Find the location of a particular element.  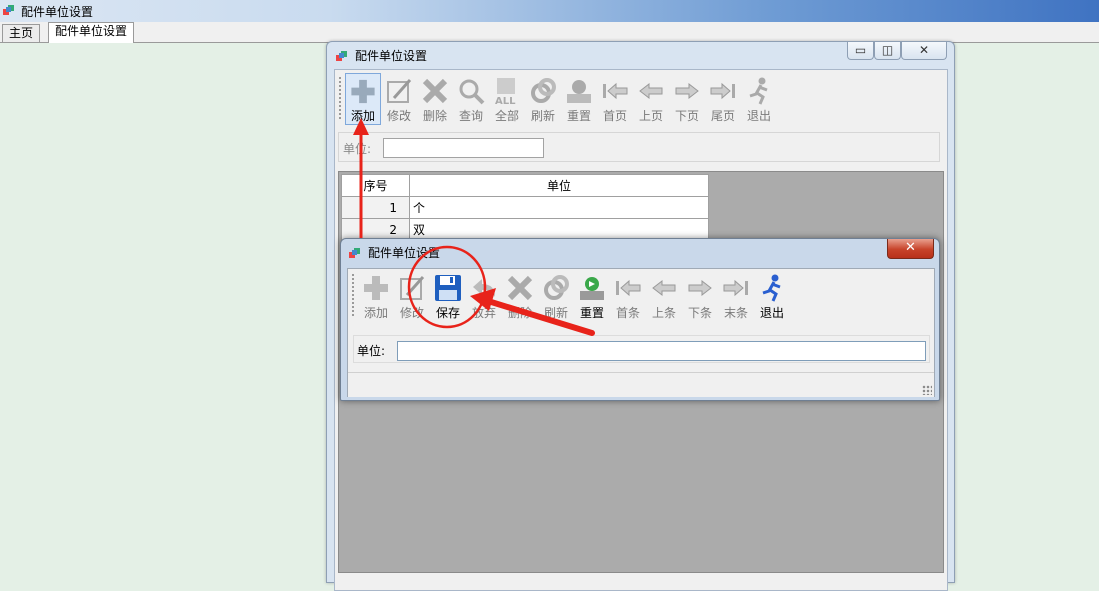

minimize-icon: ▭ is located at coordinates (860, 51).